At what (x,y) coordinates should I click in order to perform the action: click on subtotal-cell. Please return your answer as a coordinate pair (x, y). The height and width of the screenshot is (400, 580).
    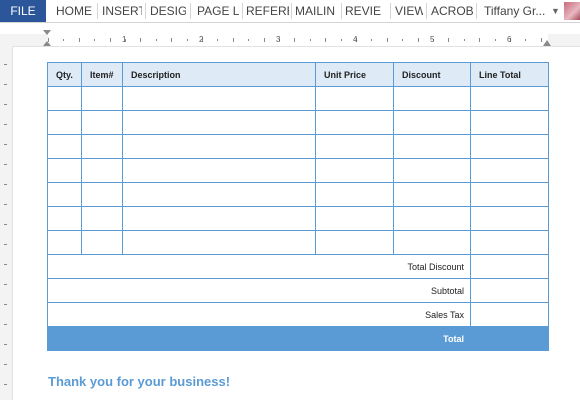
    Looking at the image, I should click on (509, 290).